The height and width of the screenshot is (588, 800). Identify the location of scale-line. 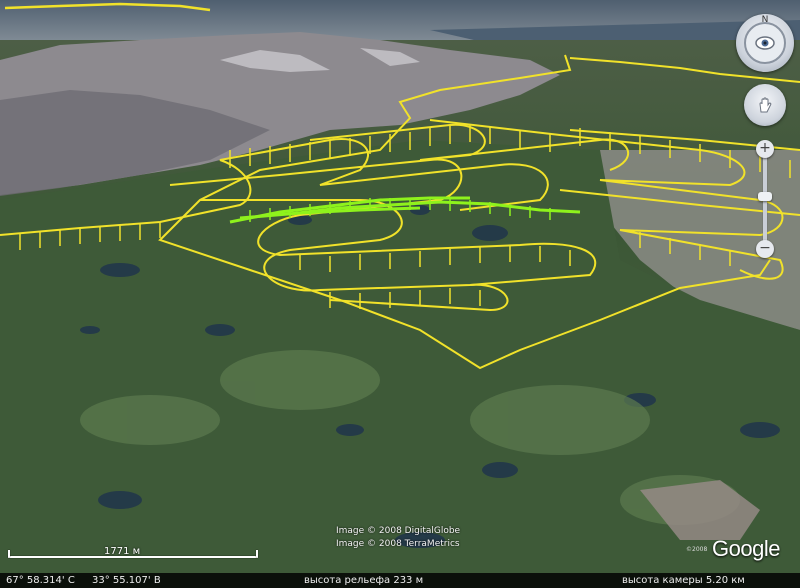
(133, 557).